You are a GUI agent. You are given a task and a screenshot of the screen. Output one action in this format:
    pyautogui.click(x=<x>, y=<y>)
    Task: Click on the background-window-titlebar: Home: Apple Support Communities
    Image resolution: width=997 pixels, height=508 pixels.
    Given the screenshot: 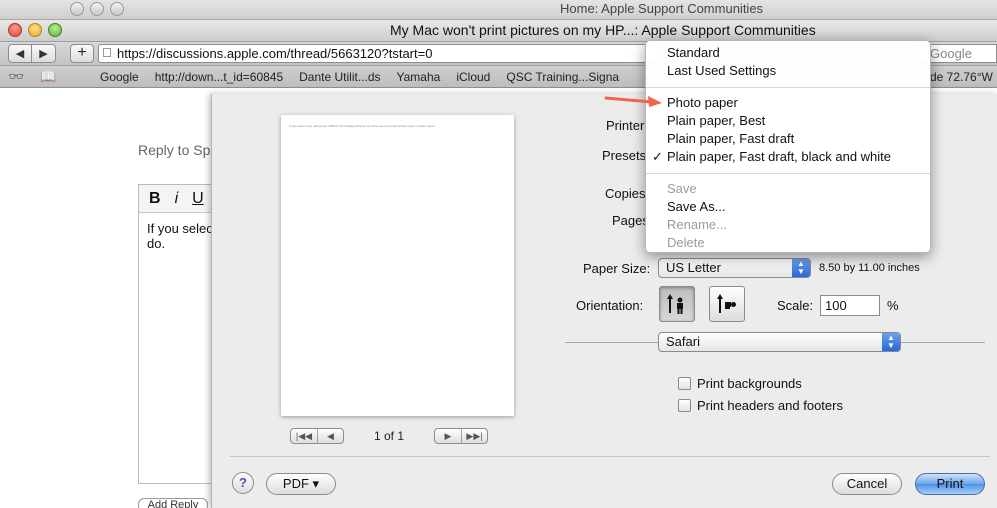 What is the action you would take?
    pyautogui.click(x=498, y=10)
    